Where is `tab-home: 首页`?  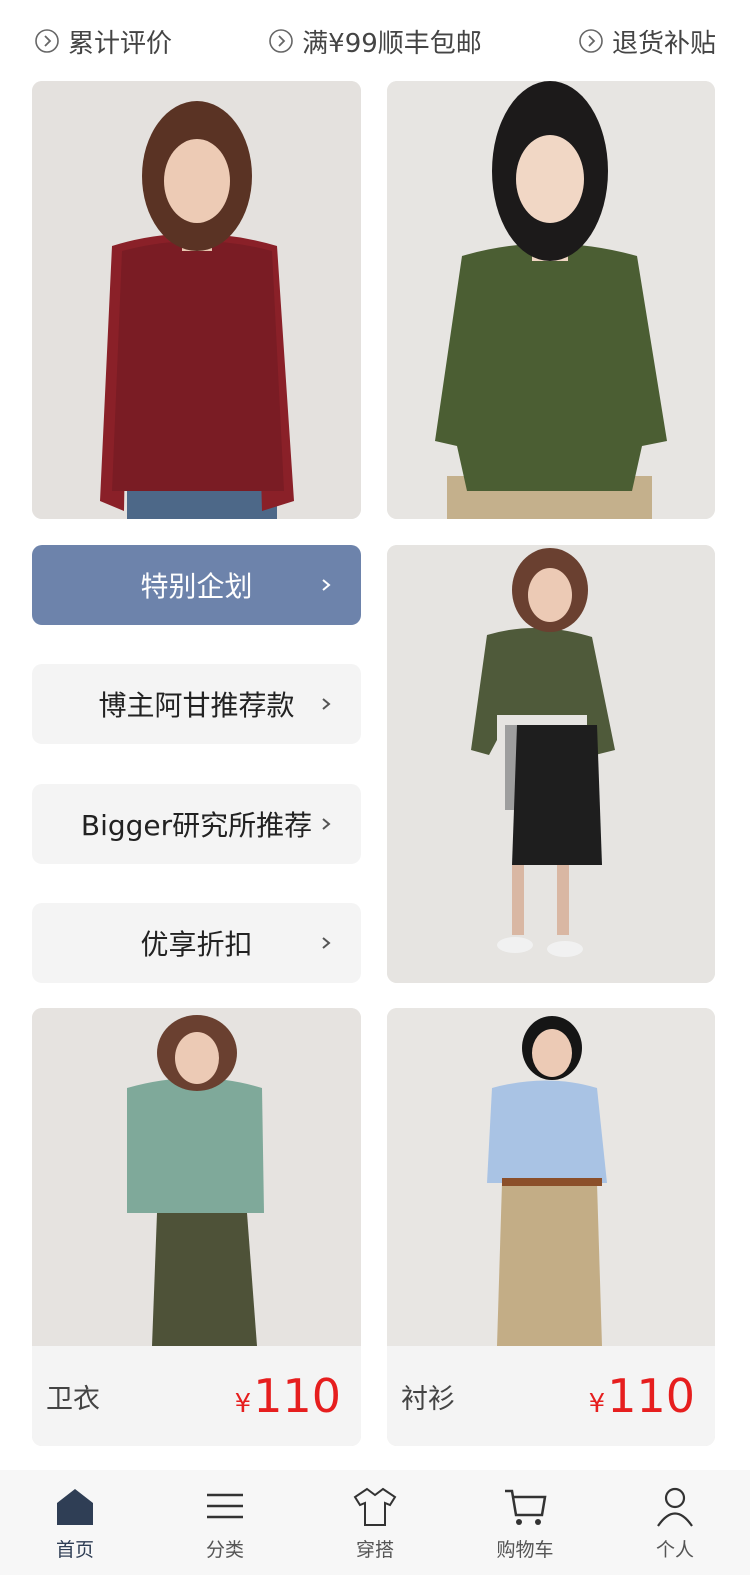 tab-home: 首页 is located at coordinates (75, 1522).